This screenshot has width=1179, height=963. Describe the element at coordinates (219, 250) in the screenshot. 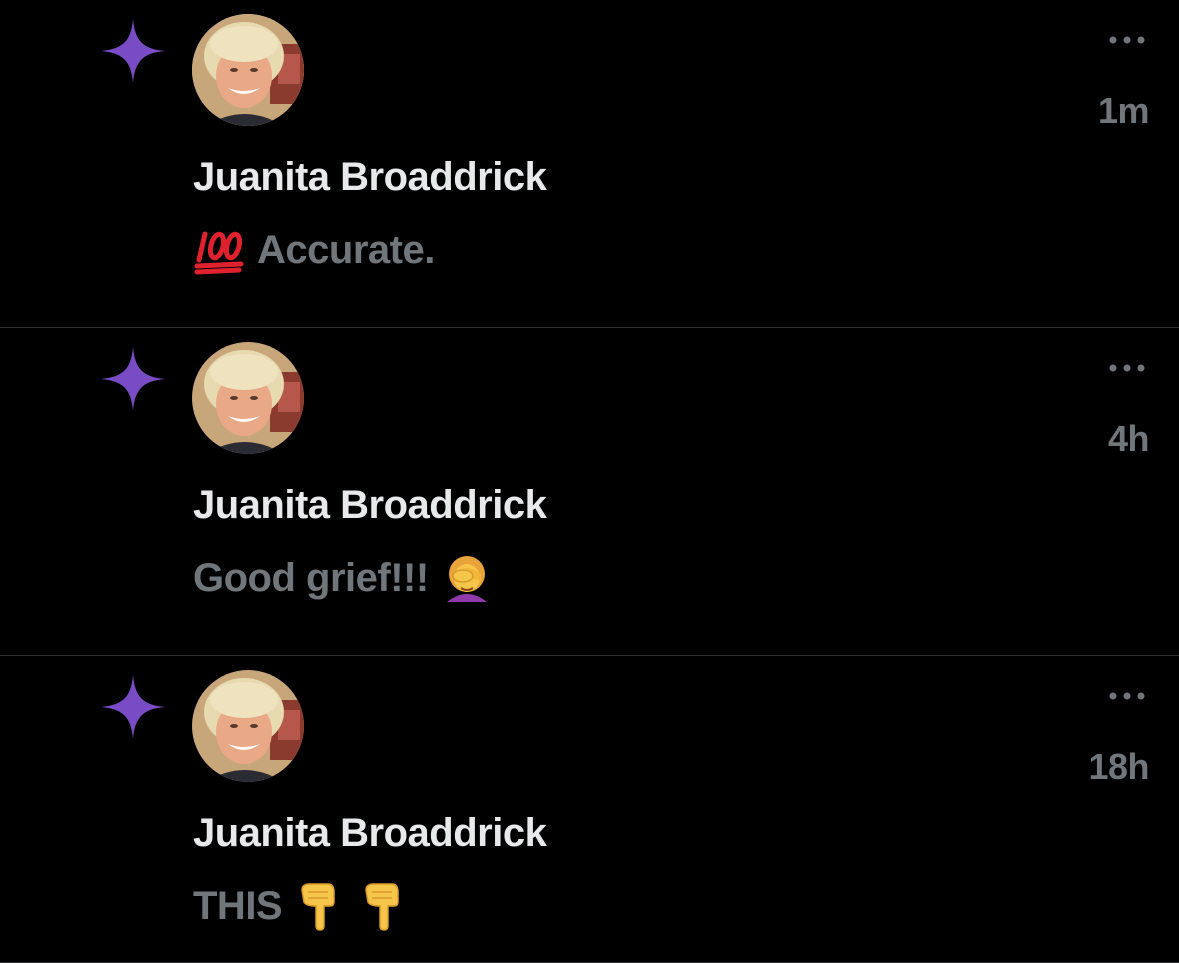

I see `hundred-points-emoji` at that location.